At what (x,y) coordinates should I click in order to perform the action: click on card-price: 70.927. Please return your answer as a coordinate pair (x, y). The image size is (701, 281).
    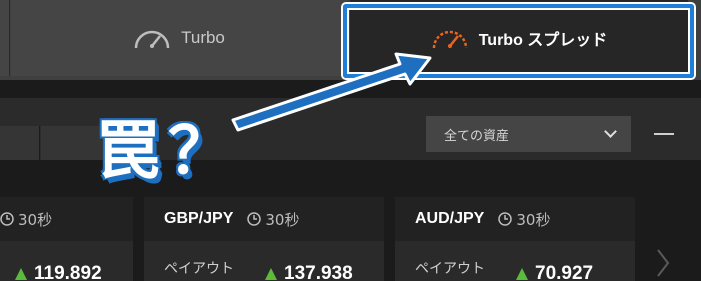
    Looking at the image, I should click on (554, 272).